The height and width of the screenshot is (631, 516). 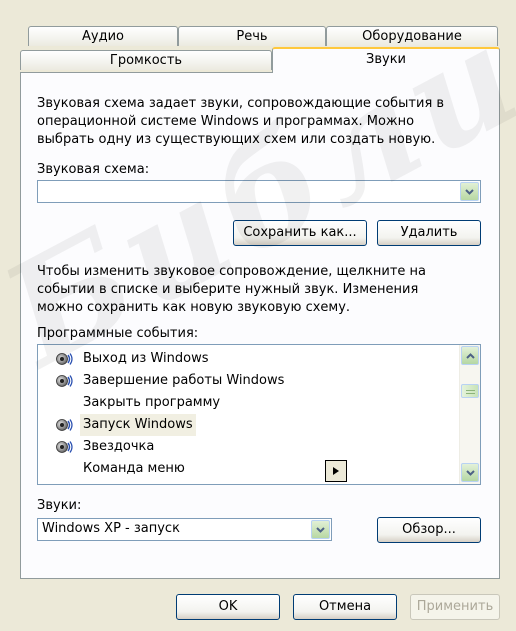 I want to click on play-button, so click(x=336, y=471).